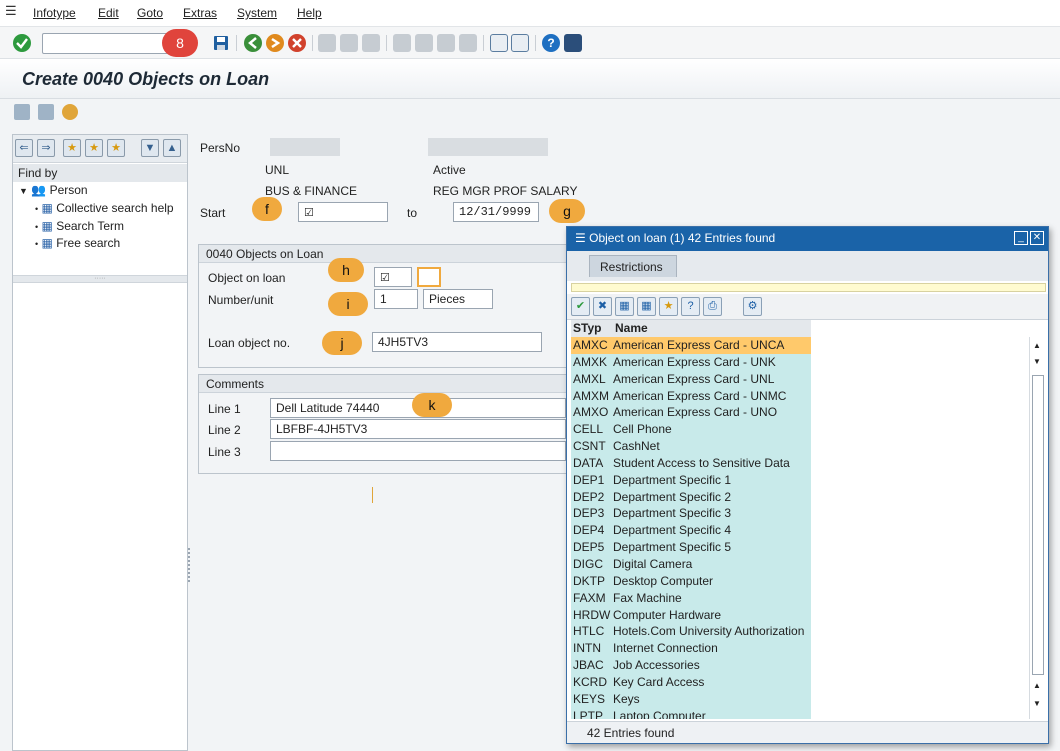  Describe the element at coordinates (691, 564) in the screenshot. I see `result-row: DIGC Digital Camera` at that location.